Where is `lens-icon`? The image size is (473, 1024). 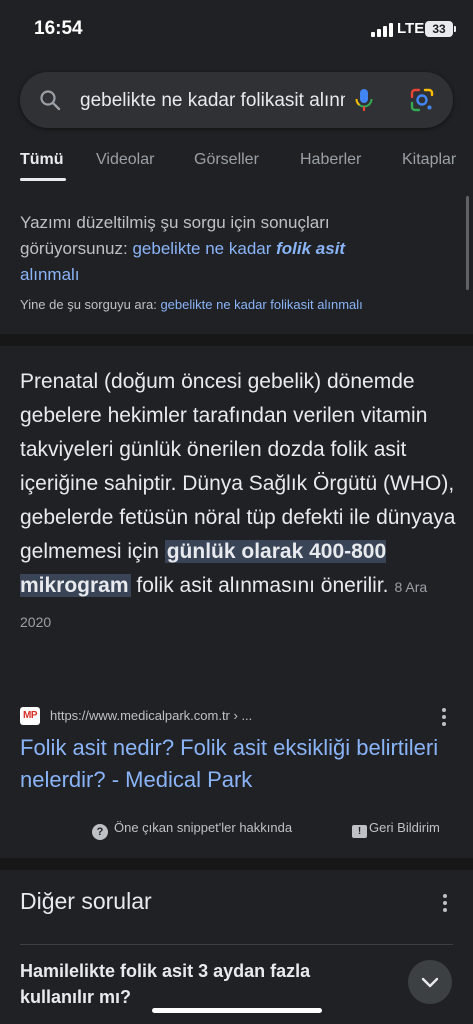
lens-icon is located at coordinates (422, 100).